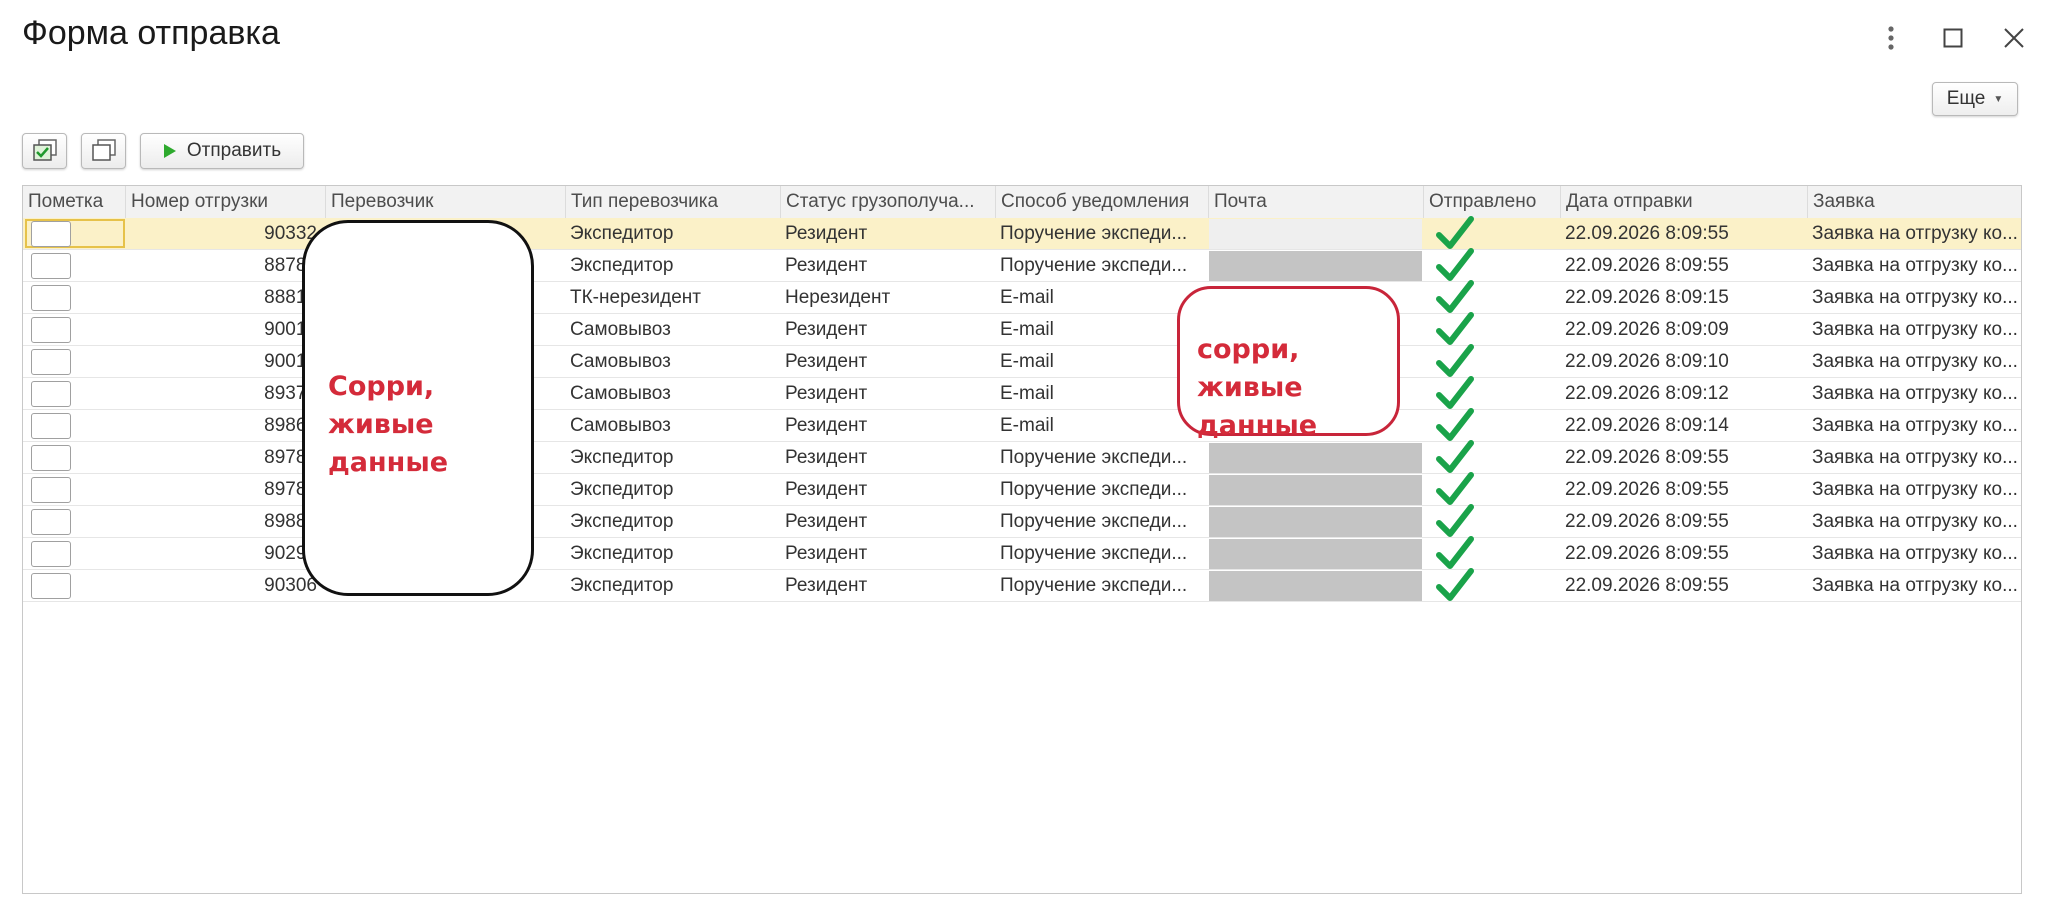 The image size is (2048, 909). What do you see at coordinates (290, 521) in the screenshot?
I see `shipment-number-cell: 89884` at bounding box center [290, 521].